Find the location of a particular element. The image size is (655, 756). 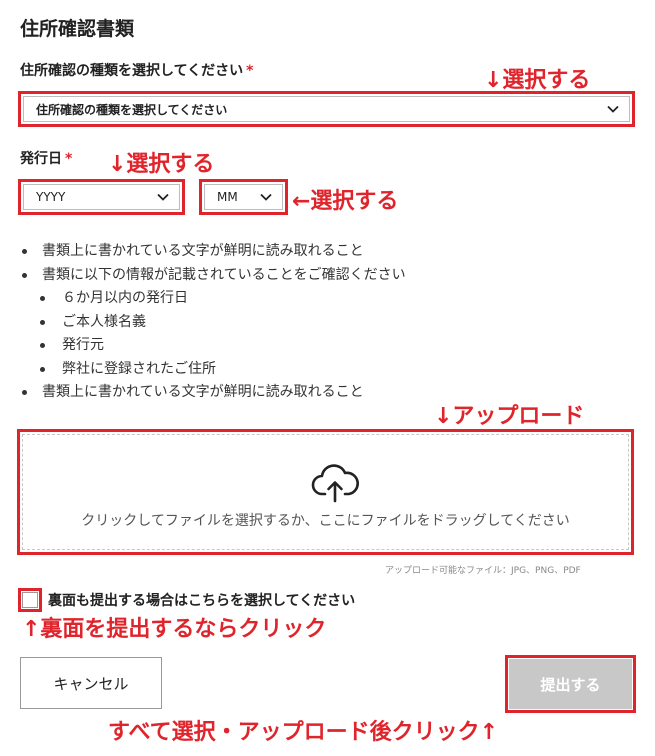

section-title: 住所確認書類 is located at coordinates (77, 29).